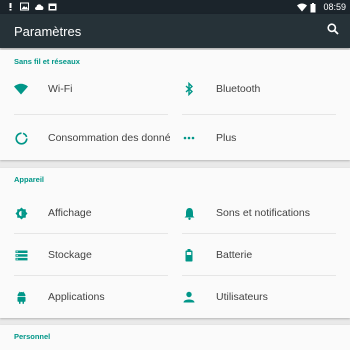 The height and width of the screenshot is (350, 350). I want to click on setting-item-more: Plus, so click(259, 138).